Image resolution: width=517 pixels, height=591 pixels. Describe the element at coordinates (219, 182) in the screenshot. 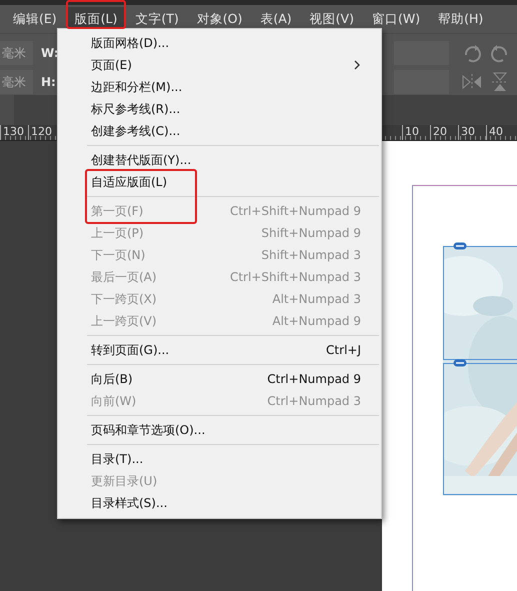

I see `menu-item: 自适应版面(L)` at that location.